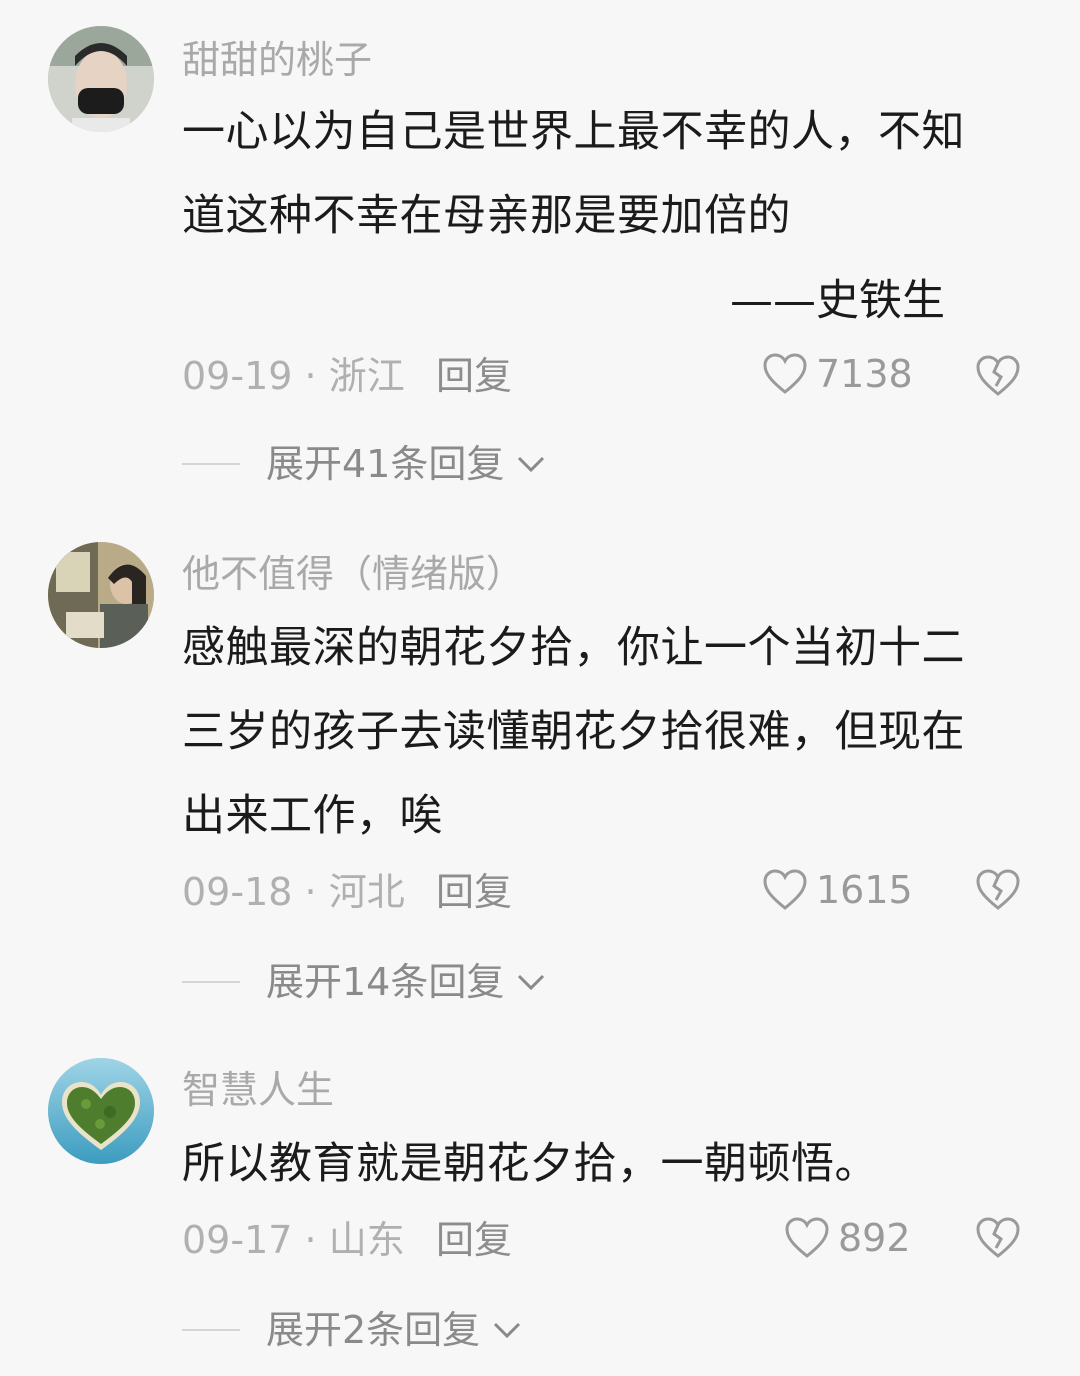  I want to click on comment-date: 09-17, so click(237, 1240).